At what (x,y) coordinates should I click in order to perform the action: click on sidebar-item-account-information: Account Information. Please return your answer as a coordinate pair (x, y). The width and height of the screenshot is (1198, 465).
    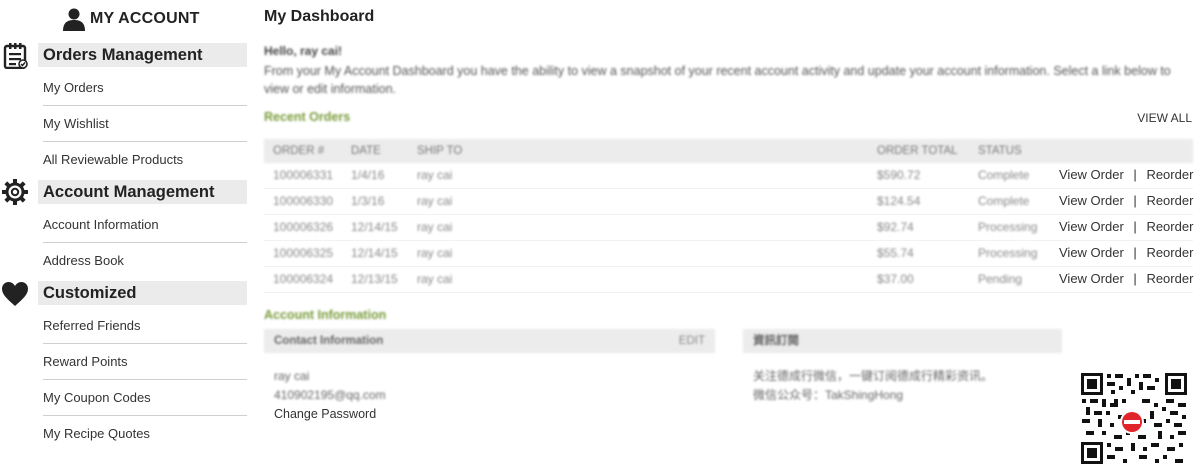
    Looking at the image, I should click on (145, 225).